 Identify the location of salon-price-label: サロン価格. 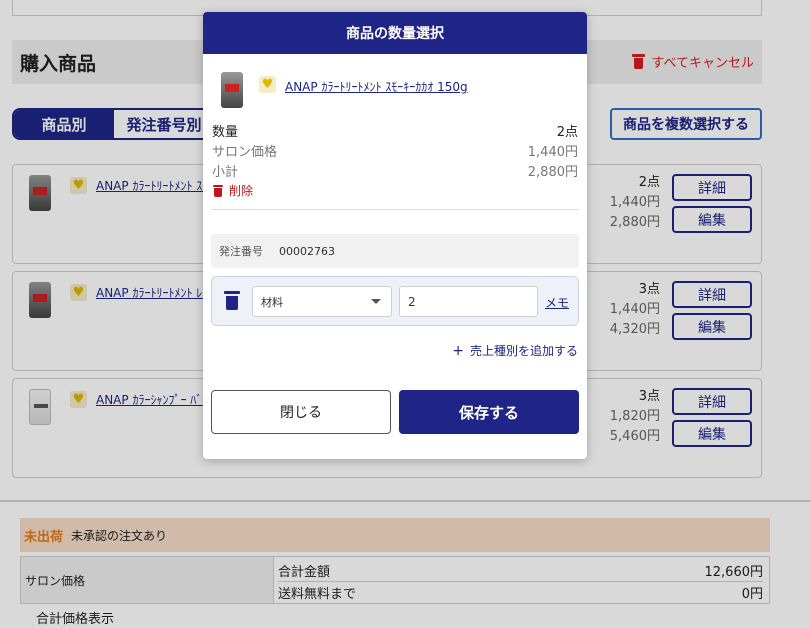
(245, 152).